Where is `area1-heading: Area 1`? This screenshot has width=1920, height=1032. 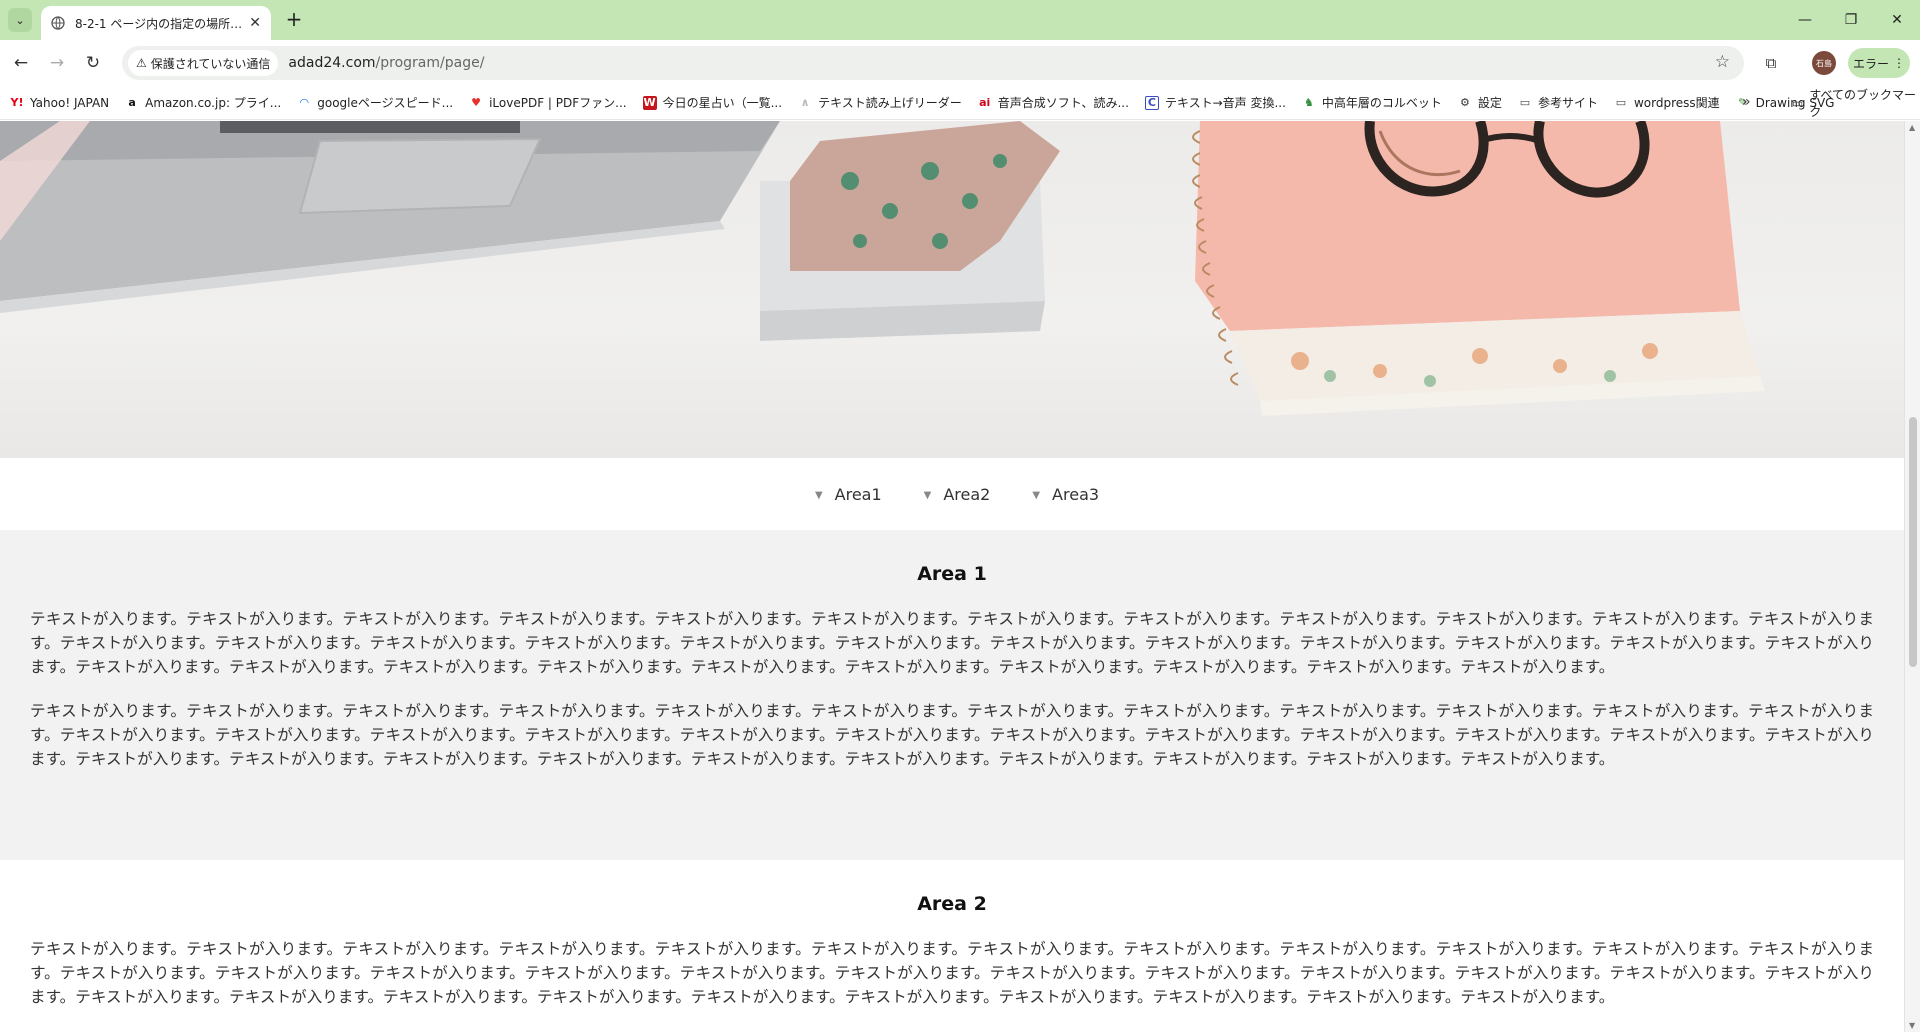
area1-heading: Area 1 is located at coordinates (952, 574).